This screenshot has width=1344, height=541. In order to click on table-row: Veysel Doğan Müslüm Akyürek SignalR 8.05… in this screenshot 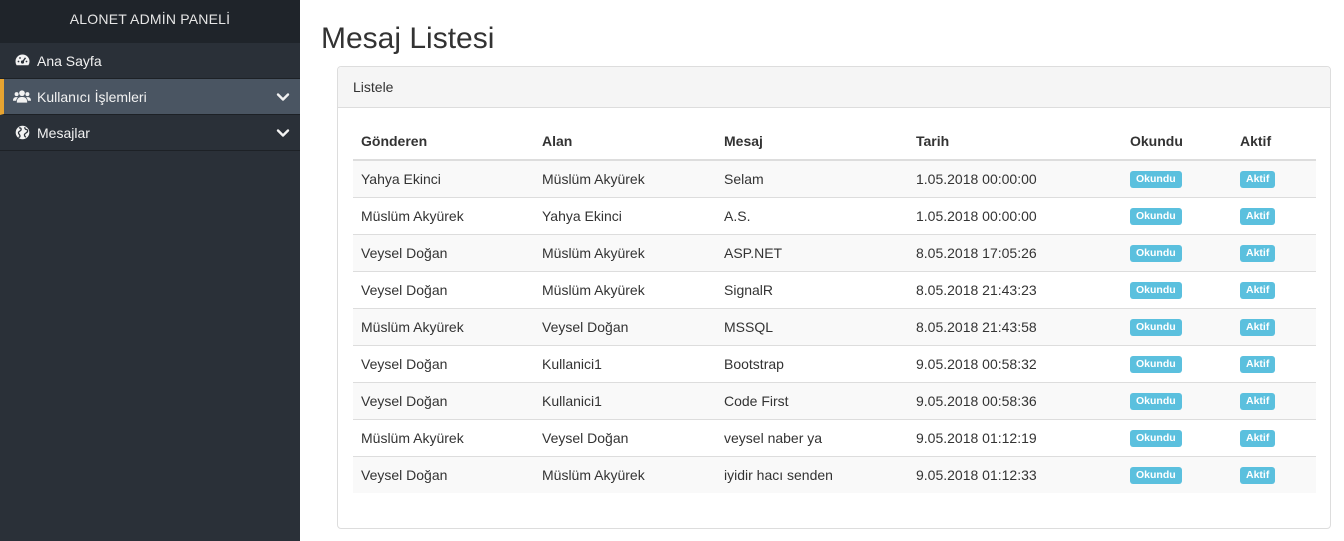, I will do `click(834, 289)`.